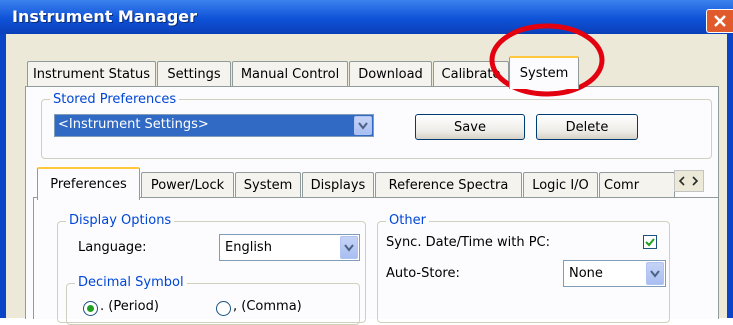 The height and width of the screenshot is (325, 733). What do you see at coordinates (3, 176) in the screenshot?
I see `window-border-left` at bounding box center [3, 176].